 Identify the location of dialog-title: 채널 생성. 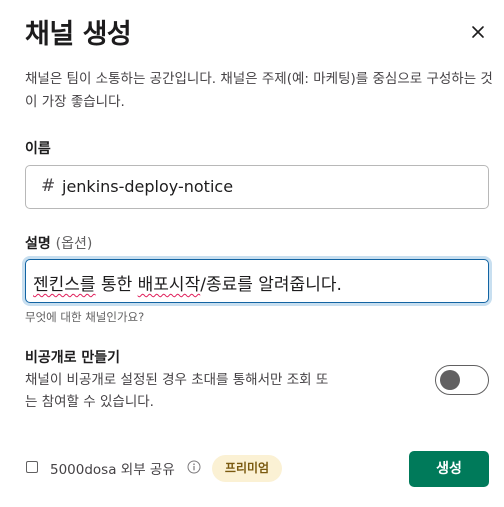
(78, 34).